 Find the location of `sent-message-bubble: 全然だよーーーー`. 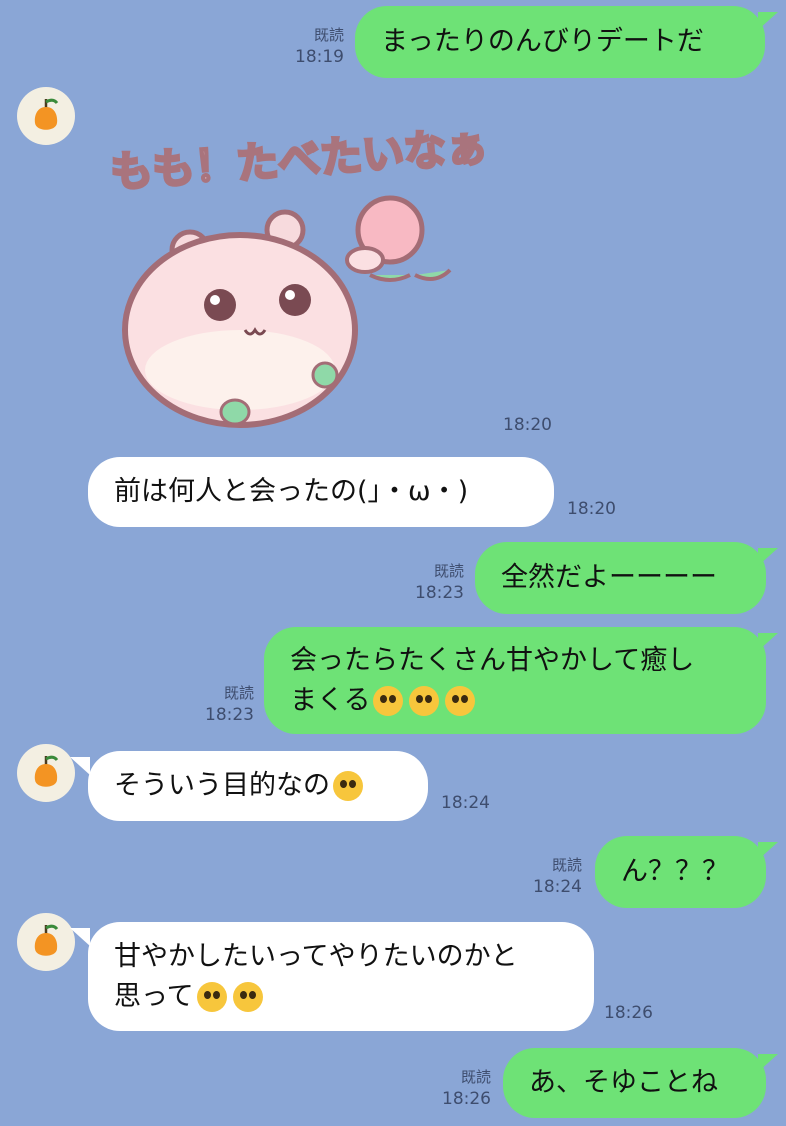

sent-message-bubble: 全然だよーーーー is located at coordinates (620, 578).